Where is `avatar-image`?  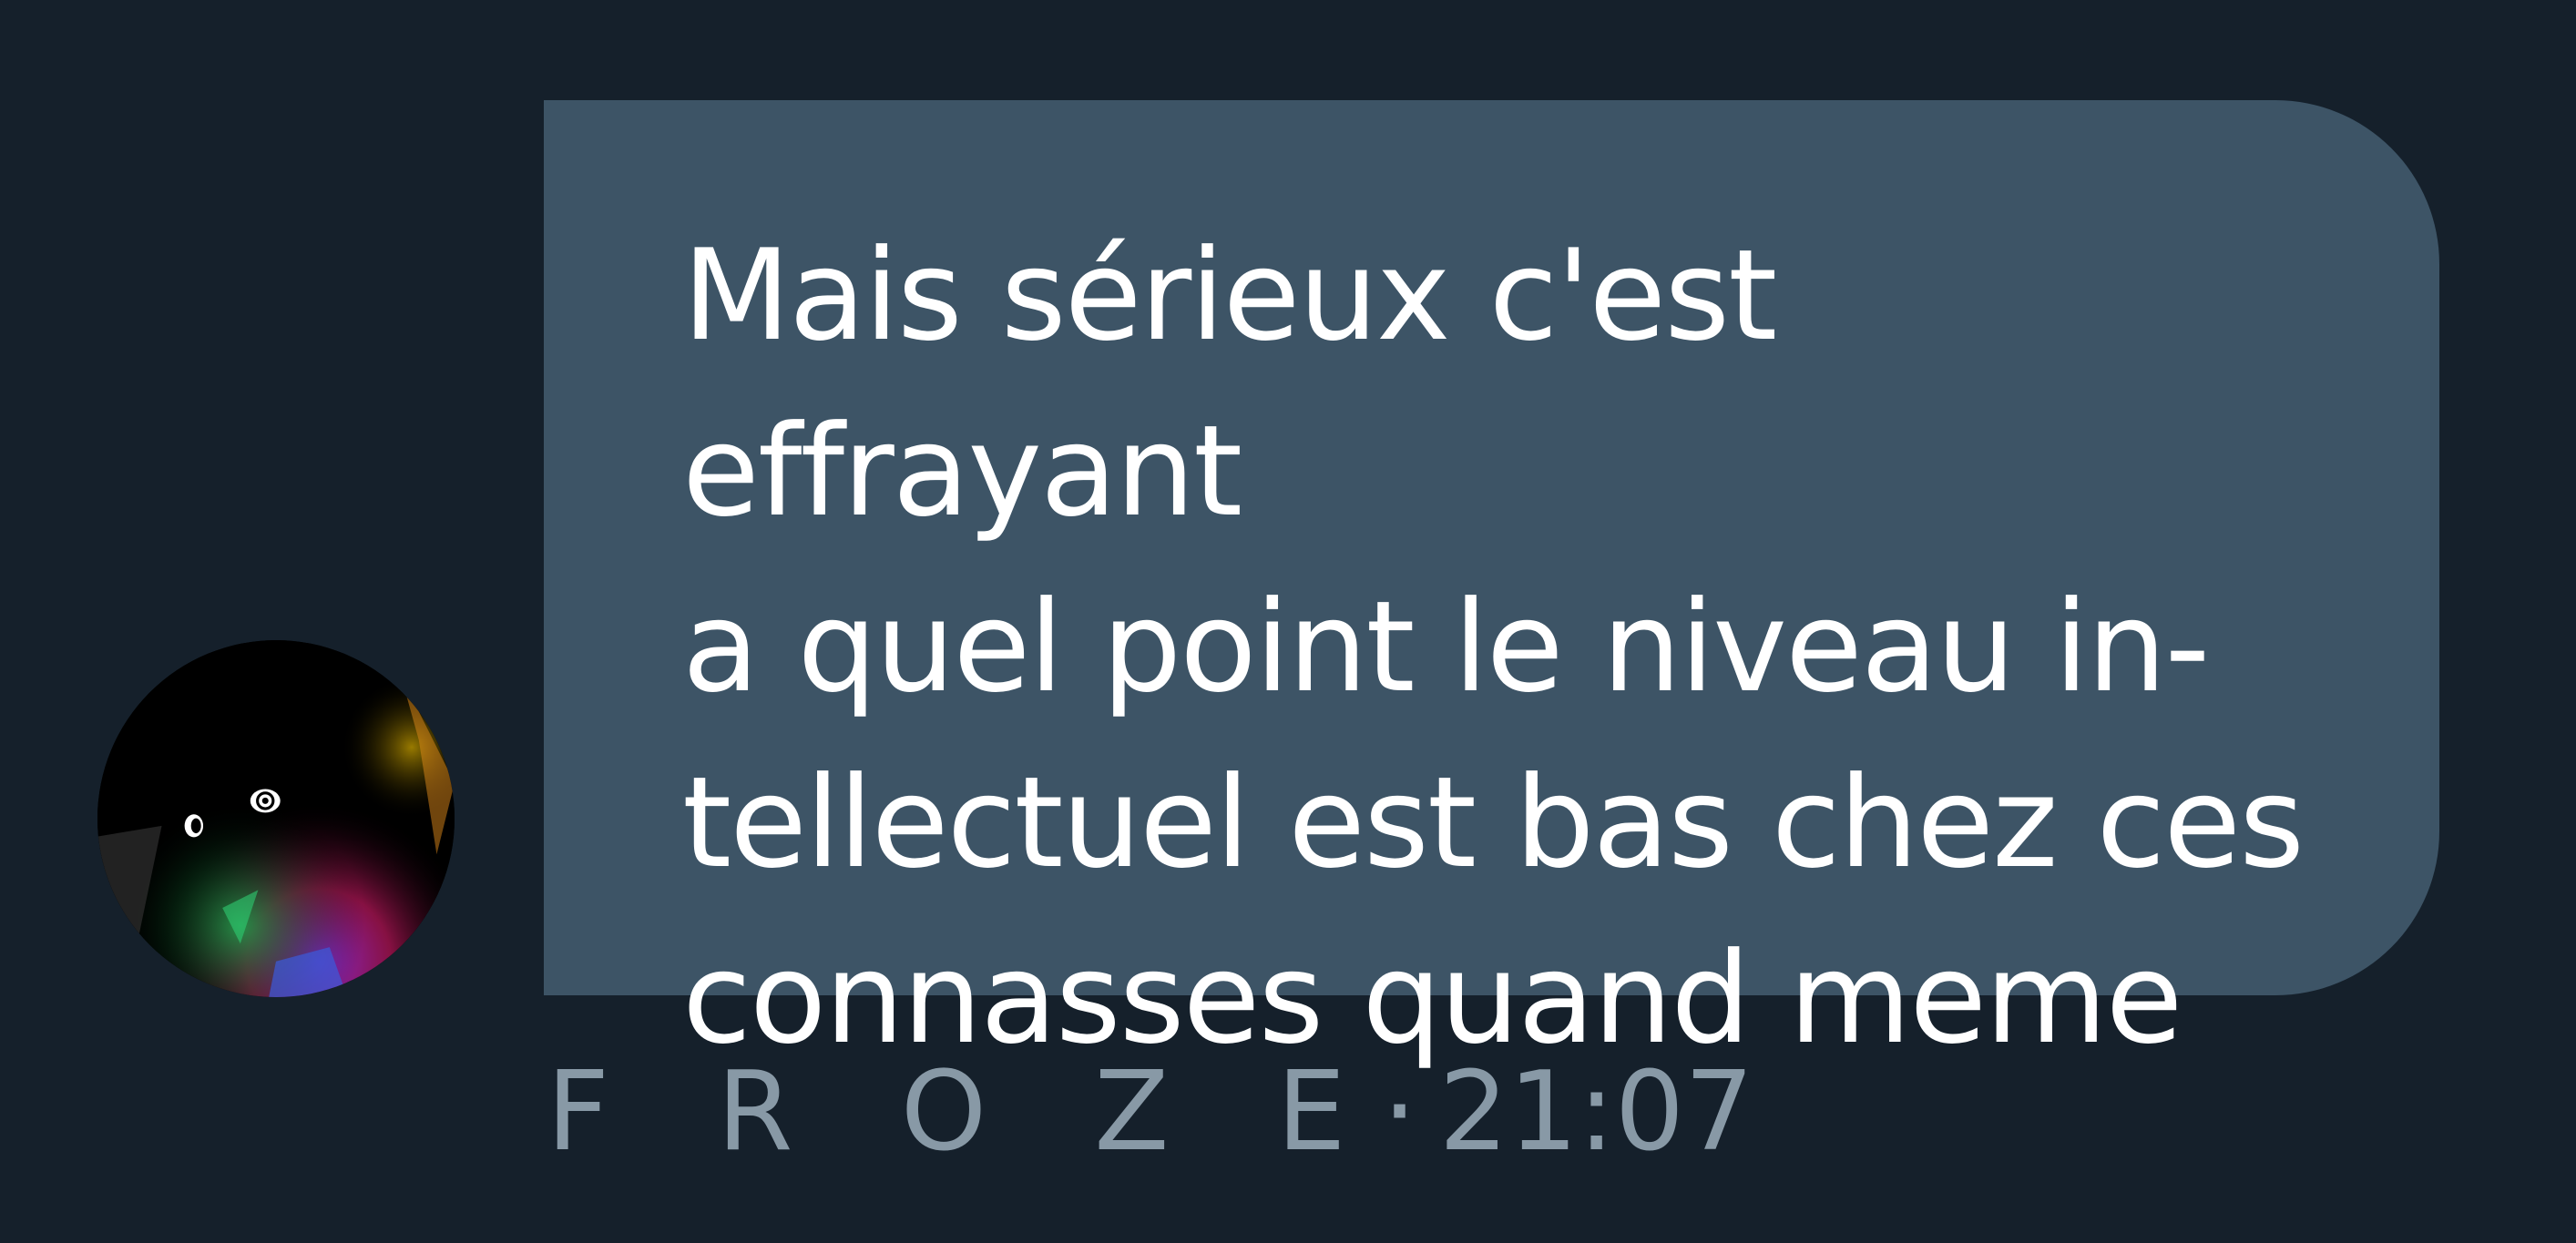
avatar-image is located at coordinates (276, 818).